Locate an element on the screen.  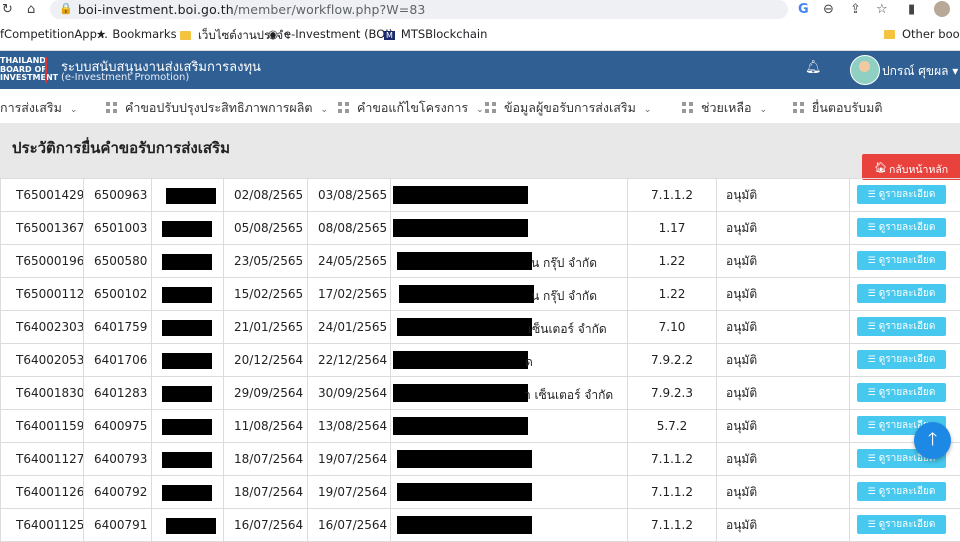
logo-line: INVESTMENT is located at coordinates (29, 78).